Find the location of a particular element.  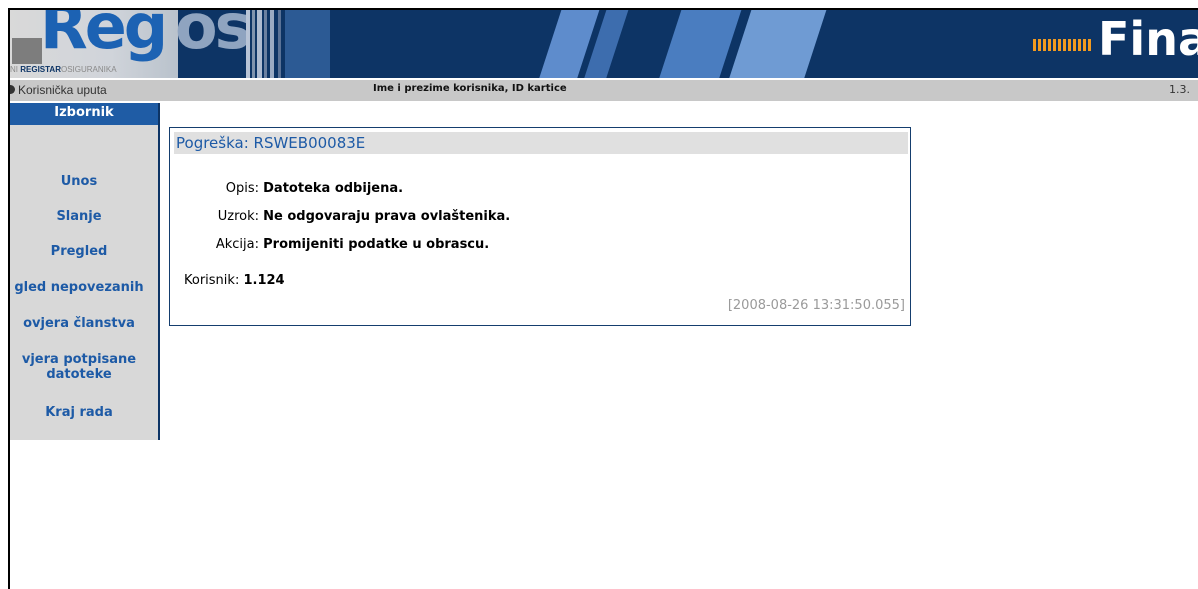

logo-subtitle-bold: REGISTAR is located at coordinates (40, 69).